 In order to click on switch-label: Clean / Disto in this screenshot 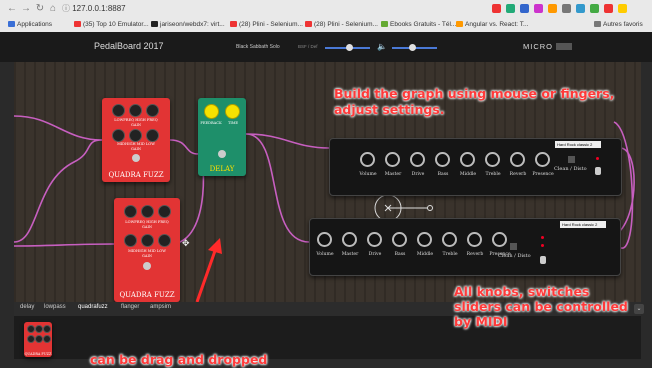, I will do `click(570, 169)`.